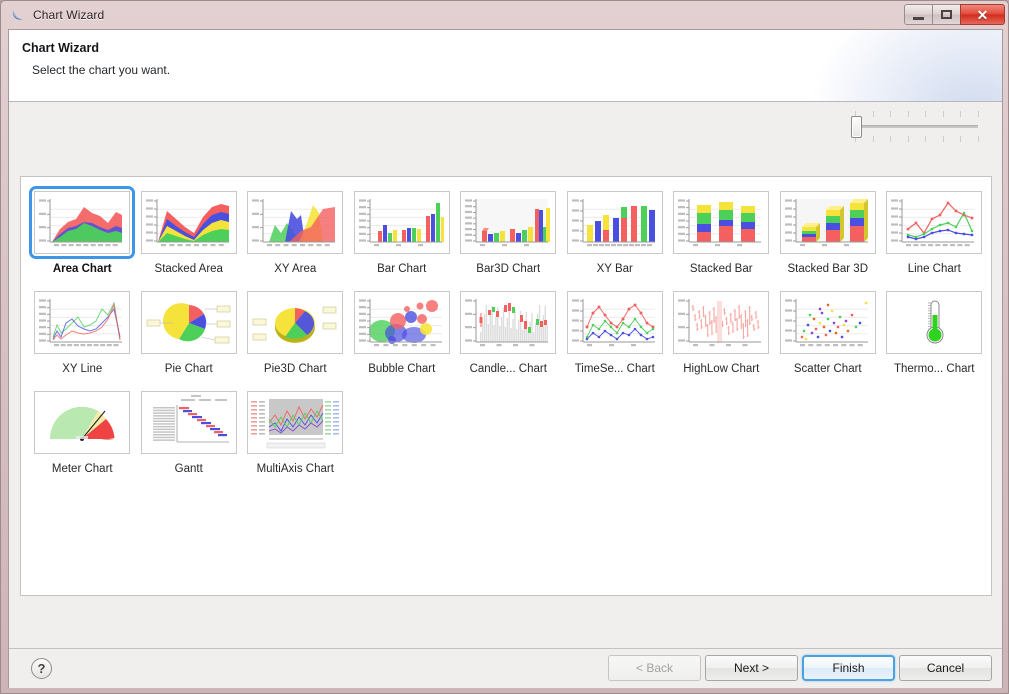 This screenshot has width=1009, height=694. Describe the element at coordinates (69, 15) in the screenshot. I see `window-title: Chart Wizard` at that location.